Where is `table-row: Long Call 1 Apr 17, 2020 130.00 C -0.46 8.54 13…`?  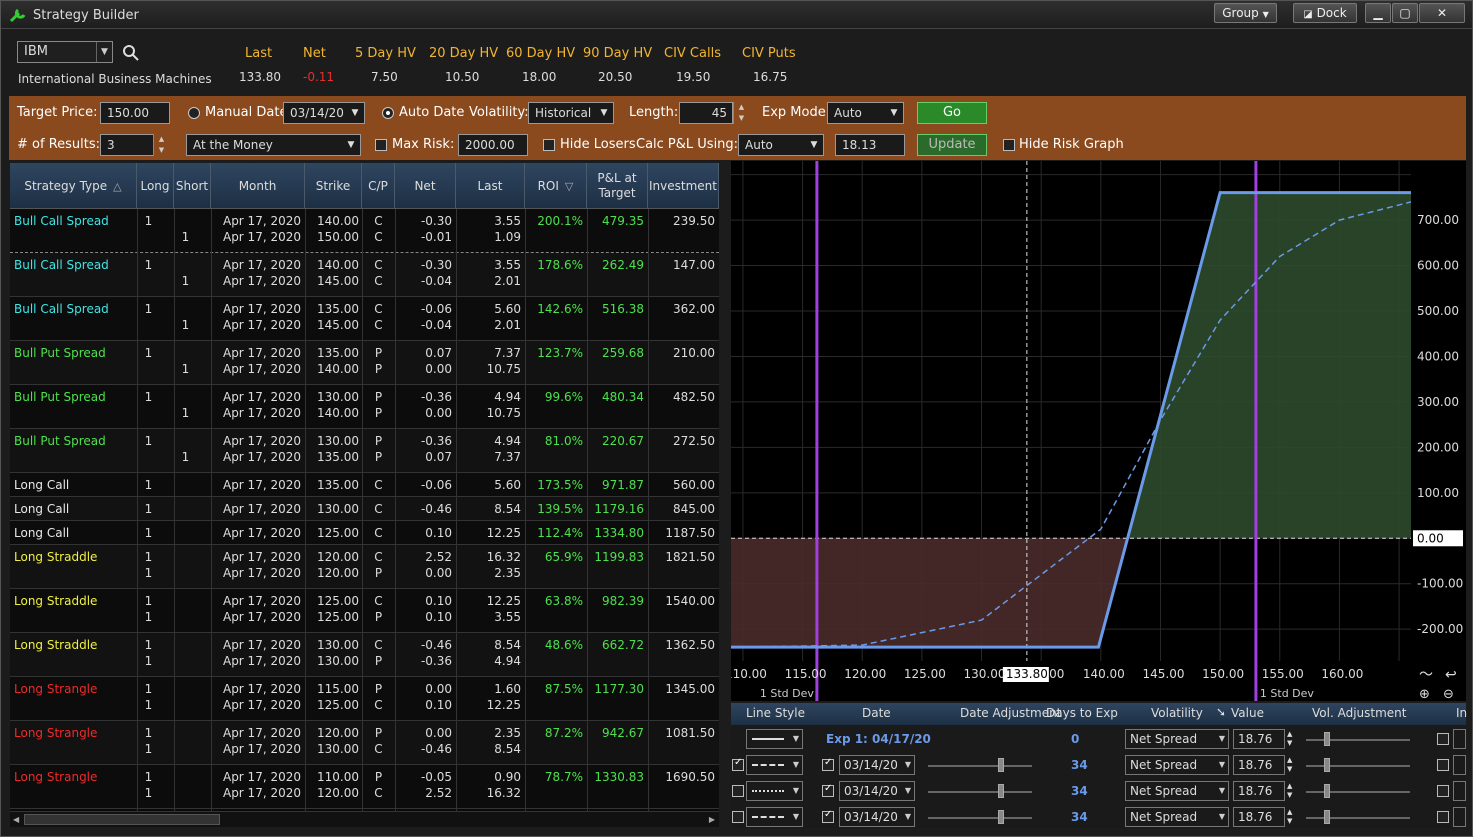
table-row: Long Call 1 Apr 17, 2020 130.00 C -0.46 8.54 13… is located at coordinates (364, 509).